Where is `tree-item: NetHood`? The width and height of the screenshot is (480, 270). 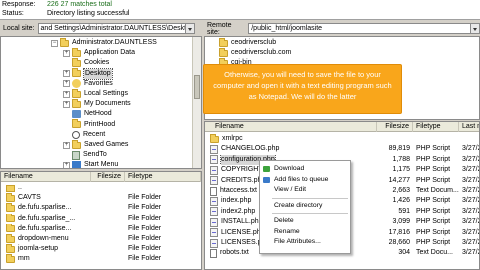 tree-item: NetHood is located at coordinates (87, 114).